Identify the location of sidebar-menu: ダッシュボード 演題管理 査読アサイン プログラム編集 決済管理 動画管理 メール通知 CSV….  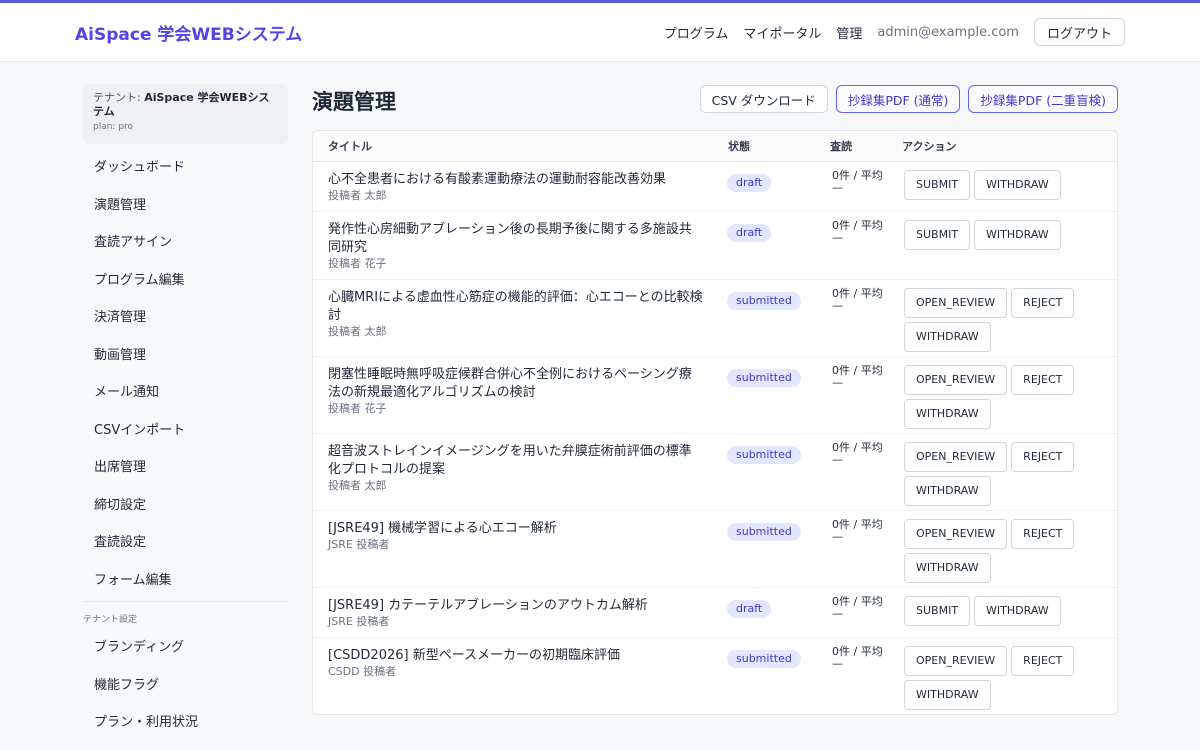
(185, 374).